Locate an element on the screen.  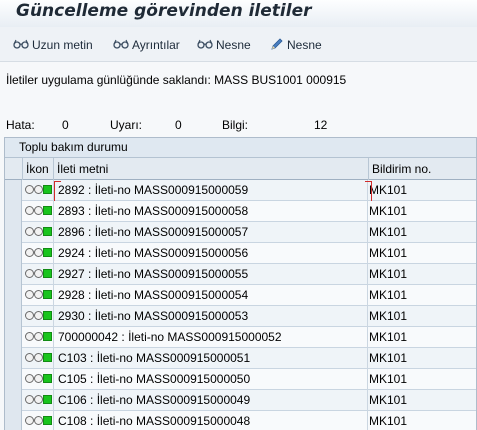
column-header-icon: İkon is located at coordinates (38, 169).